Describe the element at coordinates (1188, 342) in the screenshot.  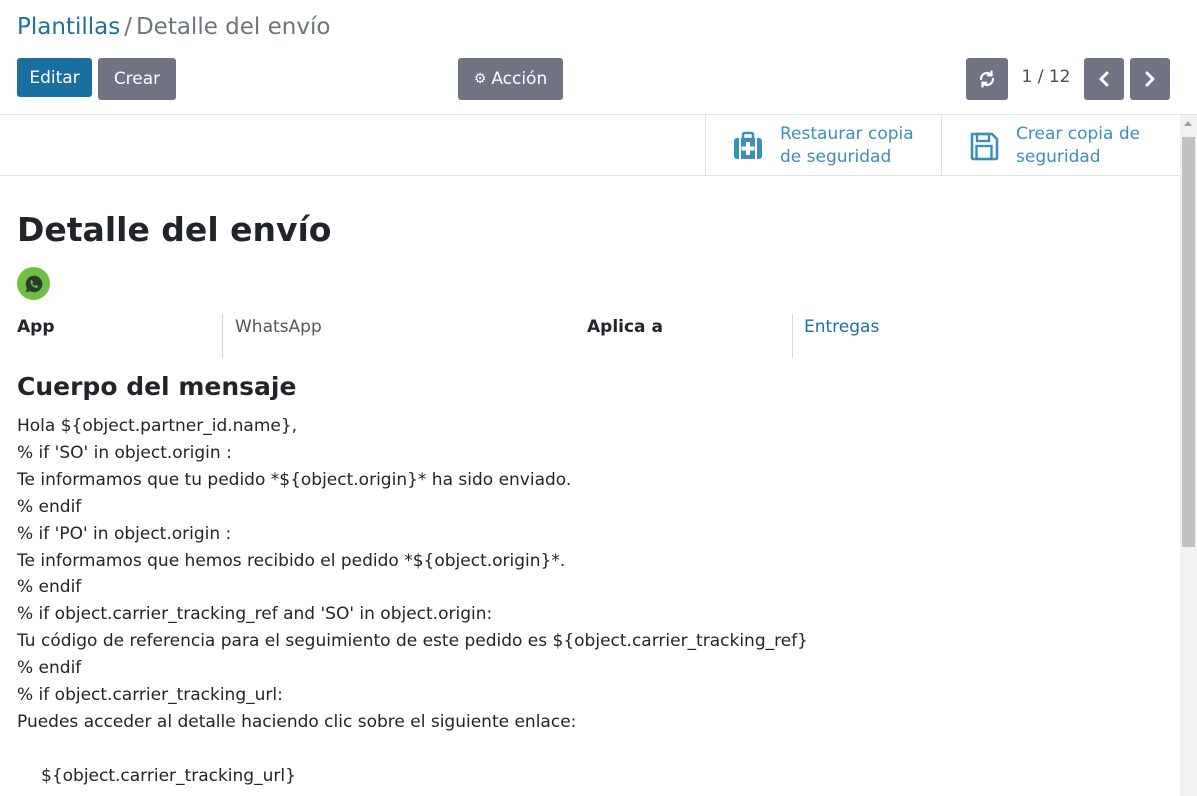
I see `scrollbar-thumb` at that location.